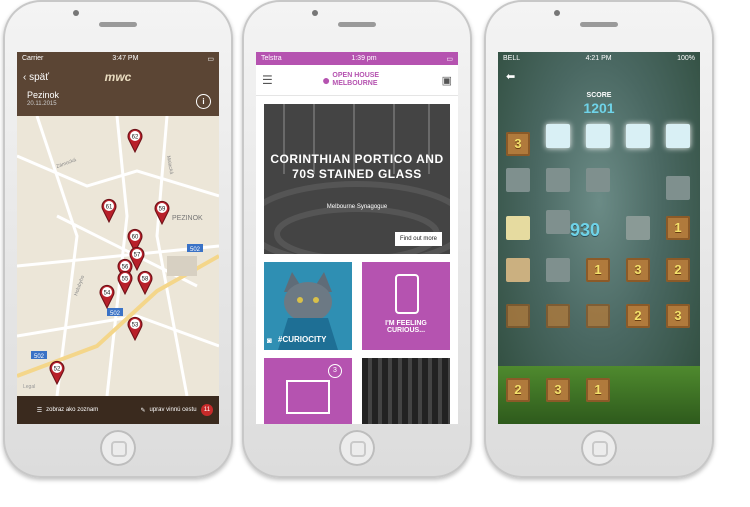 The width and height of the screenshot is (750, 507). What do you see at coordinates (203, 101) in the screenshot?
I see `info-button: i` at bounding box center [203, 101].